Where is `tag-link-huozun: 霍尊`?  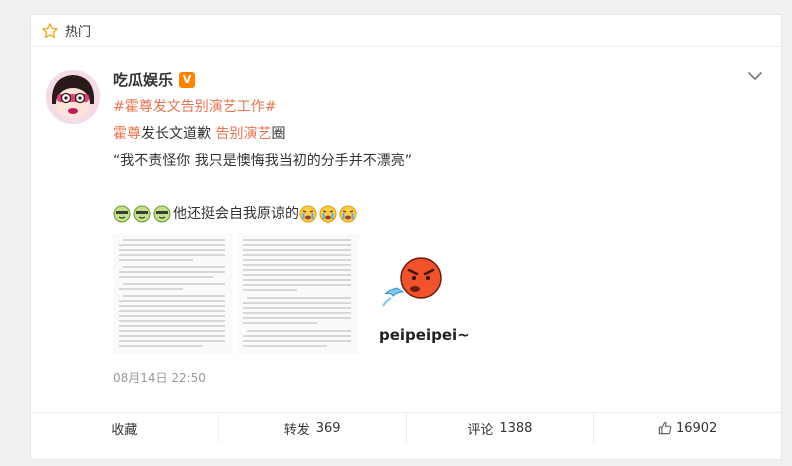 tag-link-huozun: 霍尊 is located at coordinates (127, 134).